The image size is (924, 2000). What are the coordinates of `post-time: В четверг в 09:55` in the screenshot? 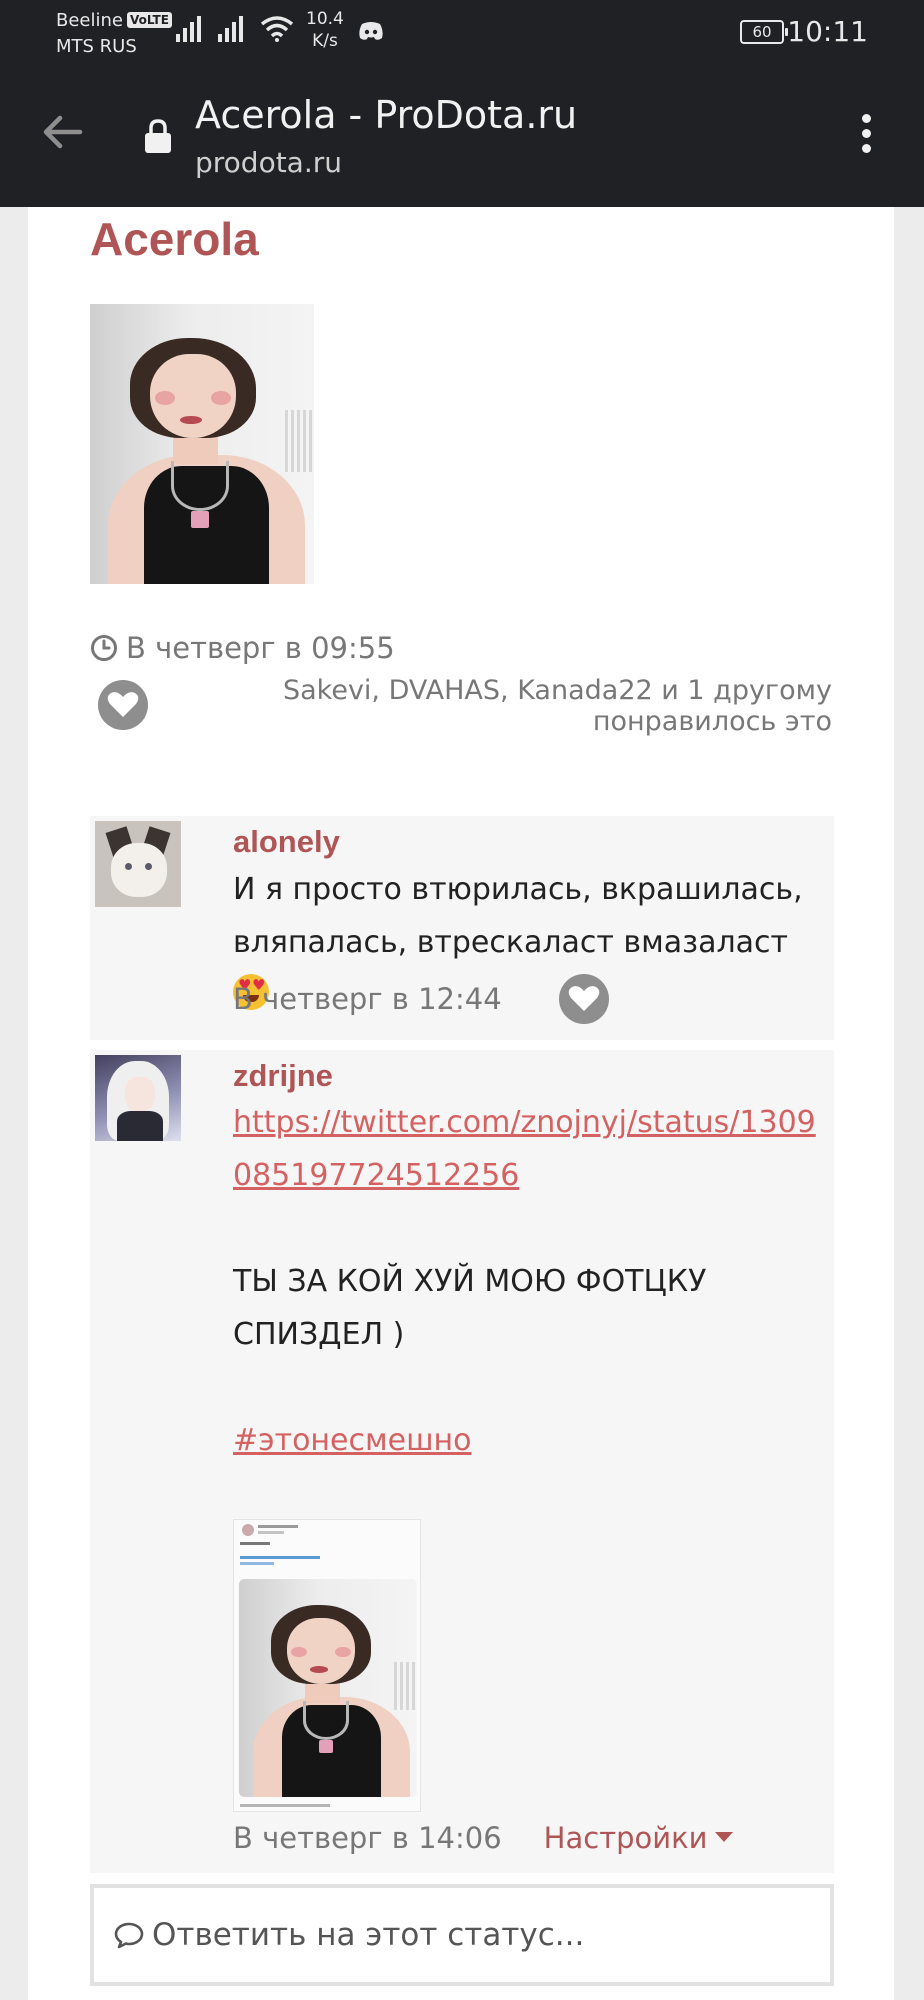 It's located at (242, 648).